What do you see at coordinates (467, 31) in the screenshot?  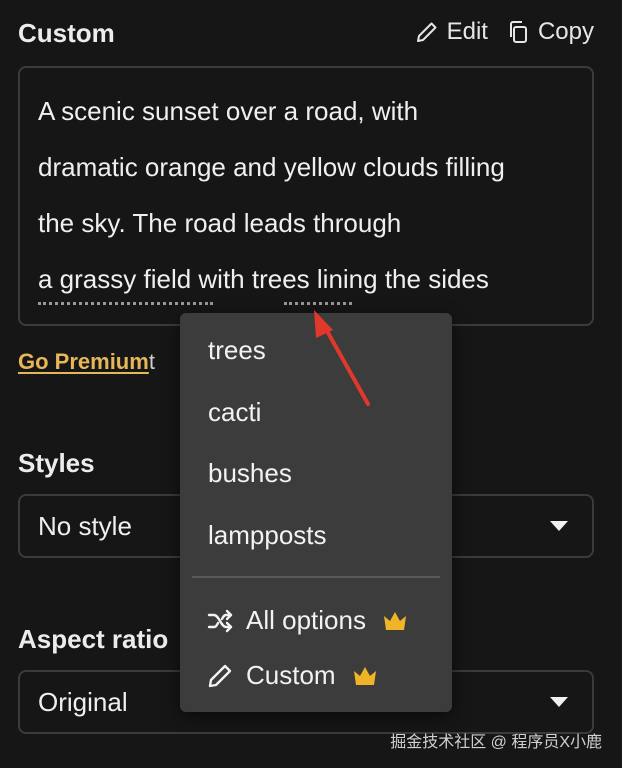 I see `edit-label: Edit` at bounding box center [467, 31].